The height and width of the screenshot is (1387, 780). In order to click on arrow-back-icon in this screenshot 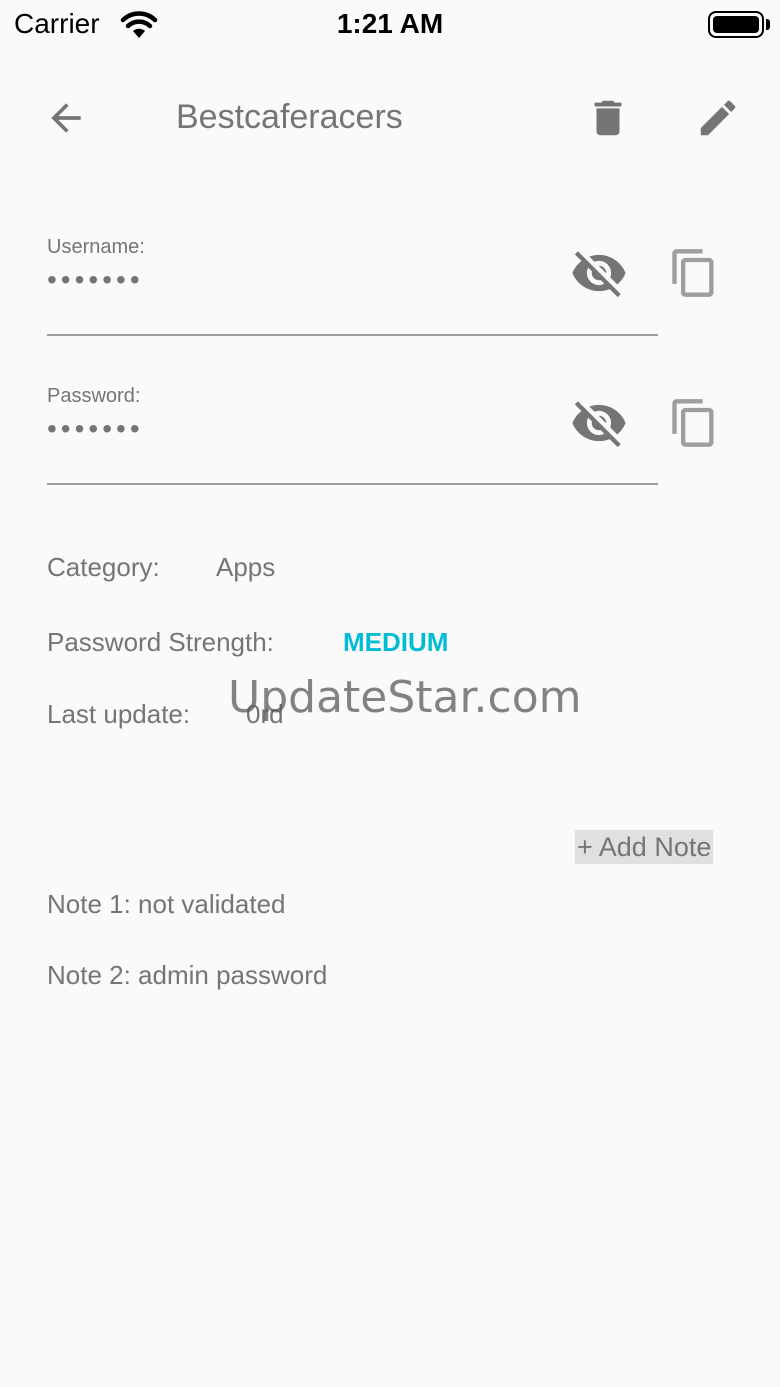, I will do `click(66, 118)`.